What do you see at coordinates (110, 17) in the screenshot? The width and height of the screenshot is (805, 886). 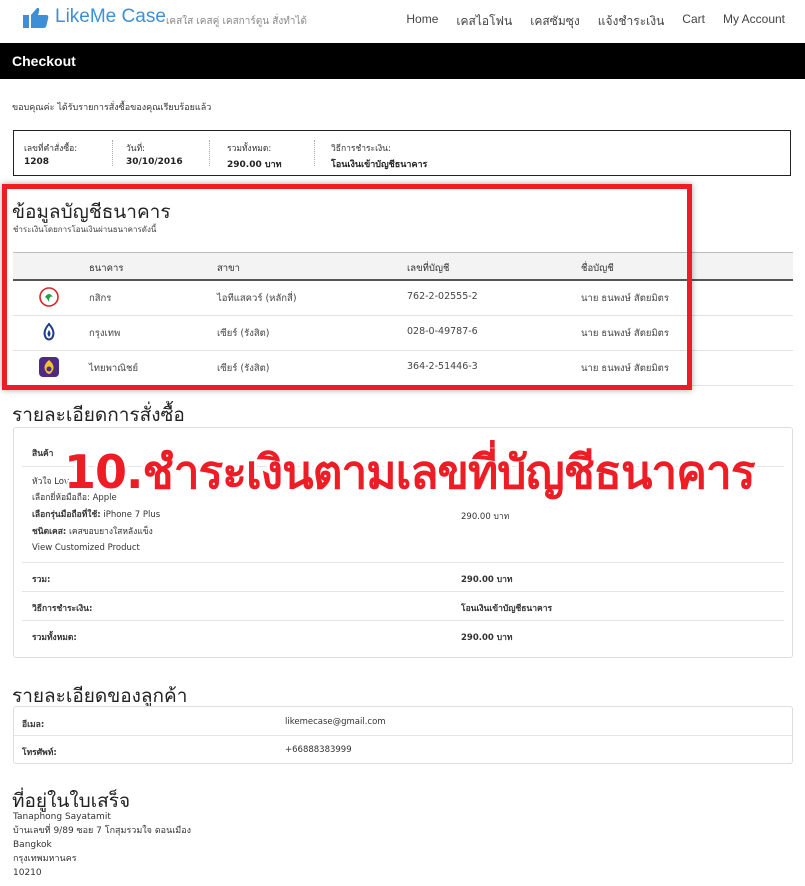 I see `brand-name: LikeMe Case` at bounding box center [110, 17].